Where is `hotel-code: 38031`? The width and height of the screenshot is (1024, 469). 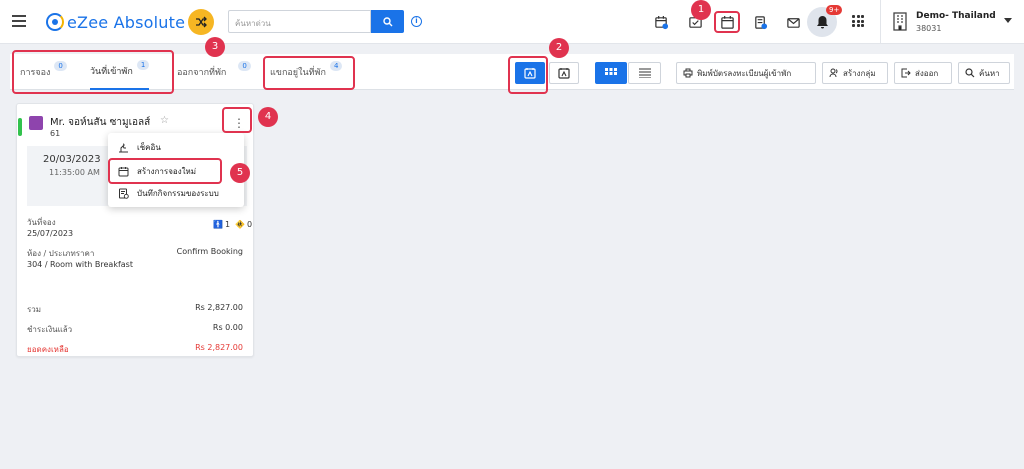 hotel-code: 38031 is located at coordinates (929, 28).